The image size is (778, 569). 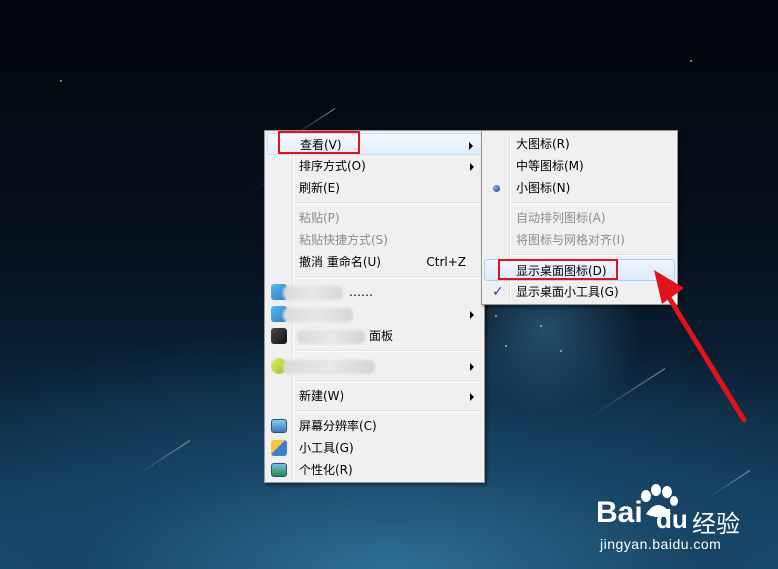 I want to click on menu-item-shortcut: Ctrl+Z, so click(x=446, y=262).